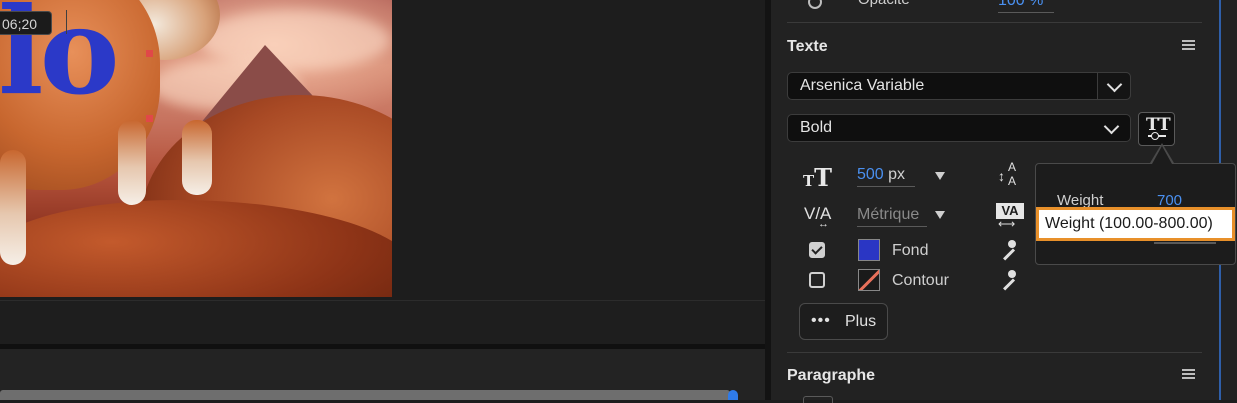 This screenshot has width=1237, height=403. Describe the element at coordinates (959, 128) in the screenshot. I see `font-style-dropdown: Bold` at that location.